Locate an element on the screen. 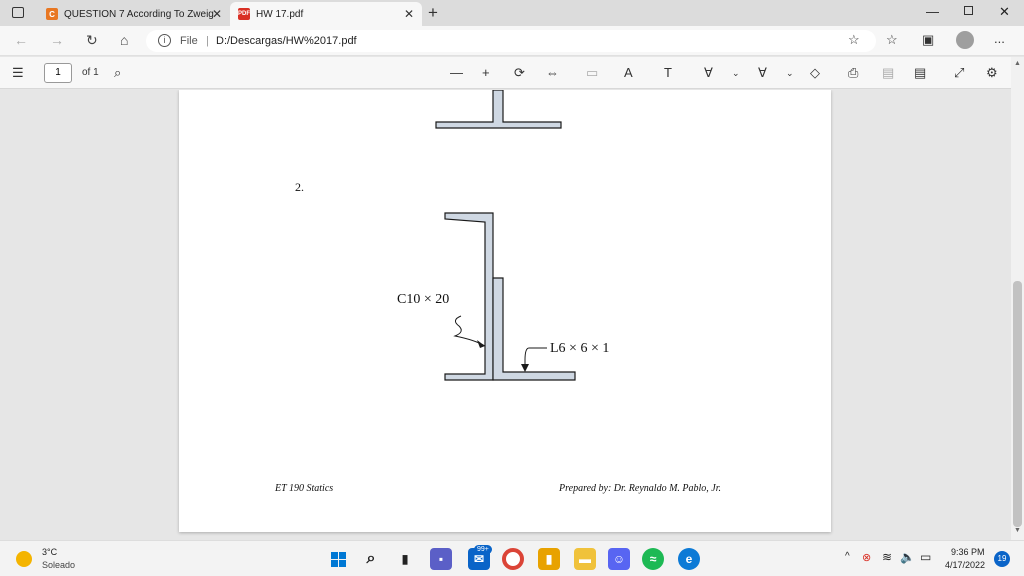 The width and height of the screenshot is (1024, 576). scheme-label: File is located at coordinates (189, 41).